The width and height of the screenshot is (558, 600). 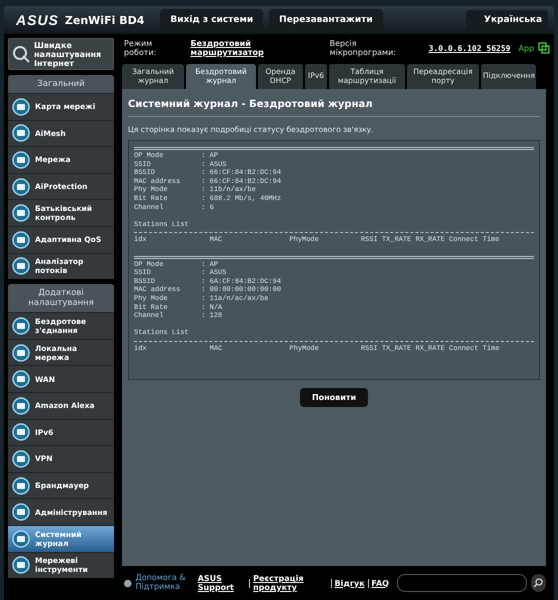 What do you see at coordinates (507, 20) in the screenshot?
I see `language-dropdown: Українська` at bounding box center [507, 20].